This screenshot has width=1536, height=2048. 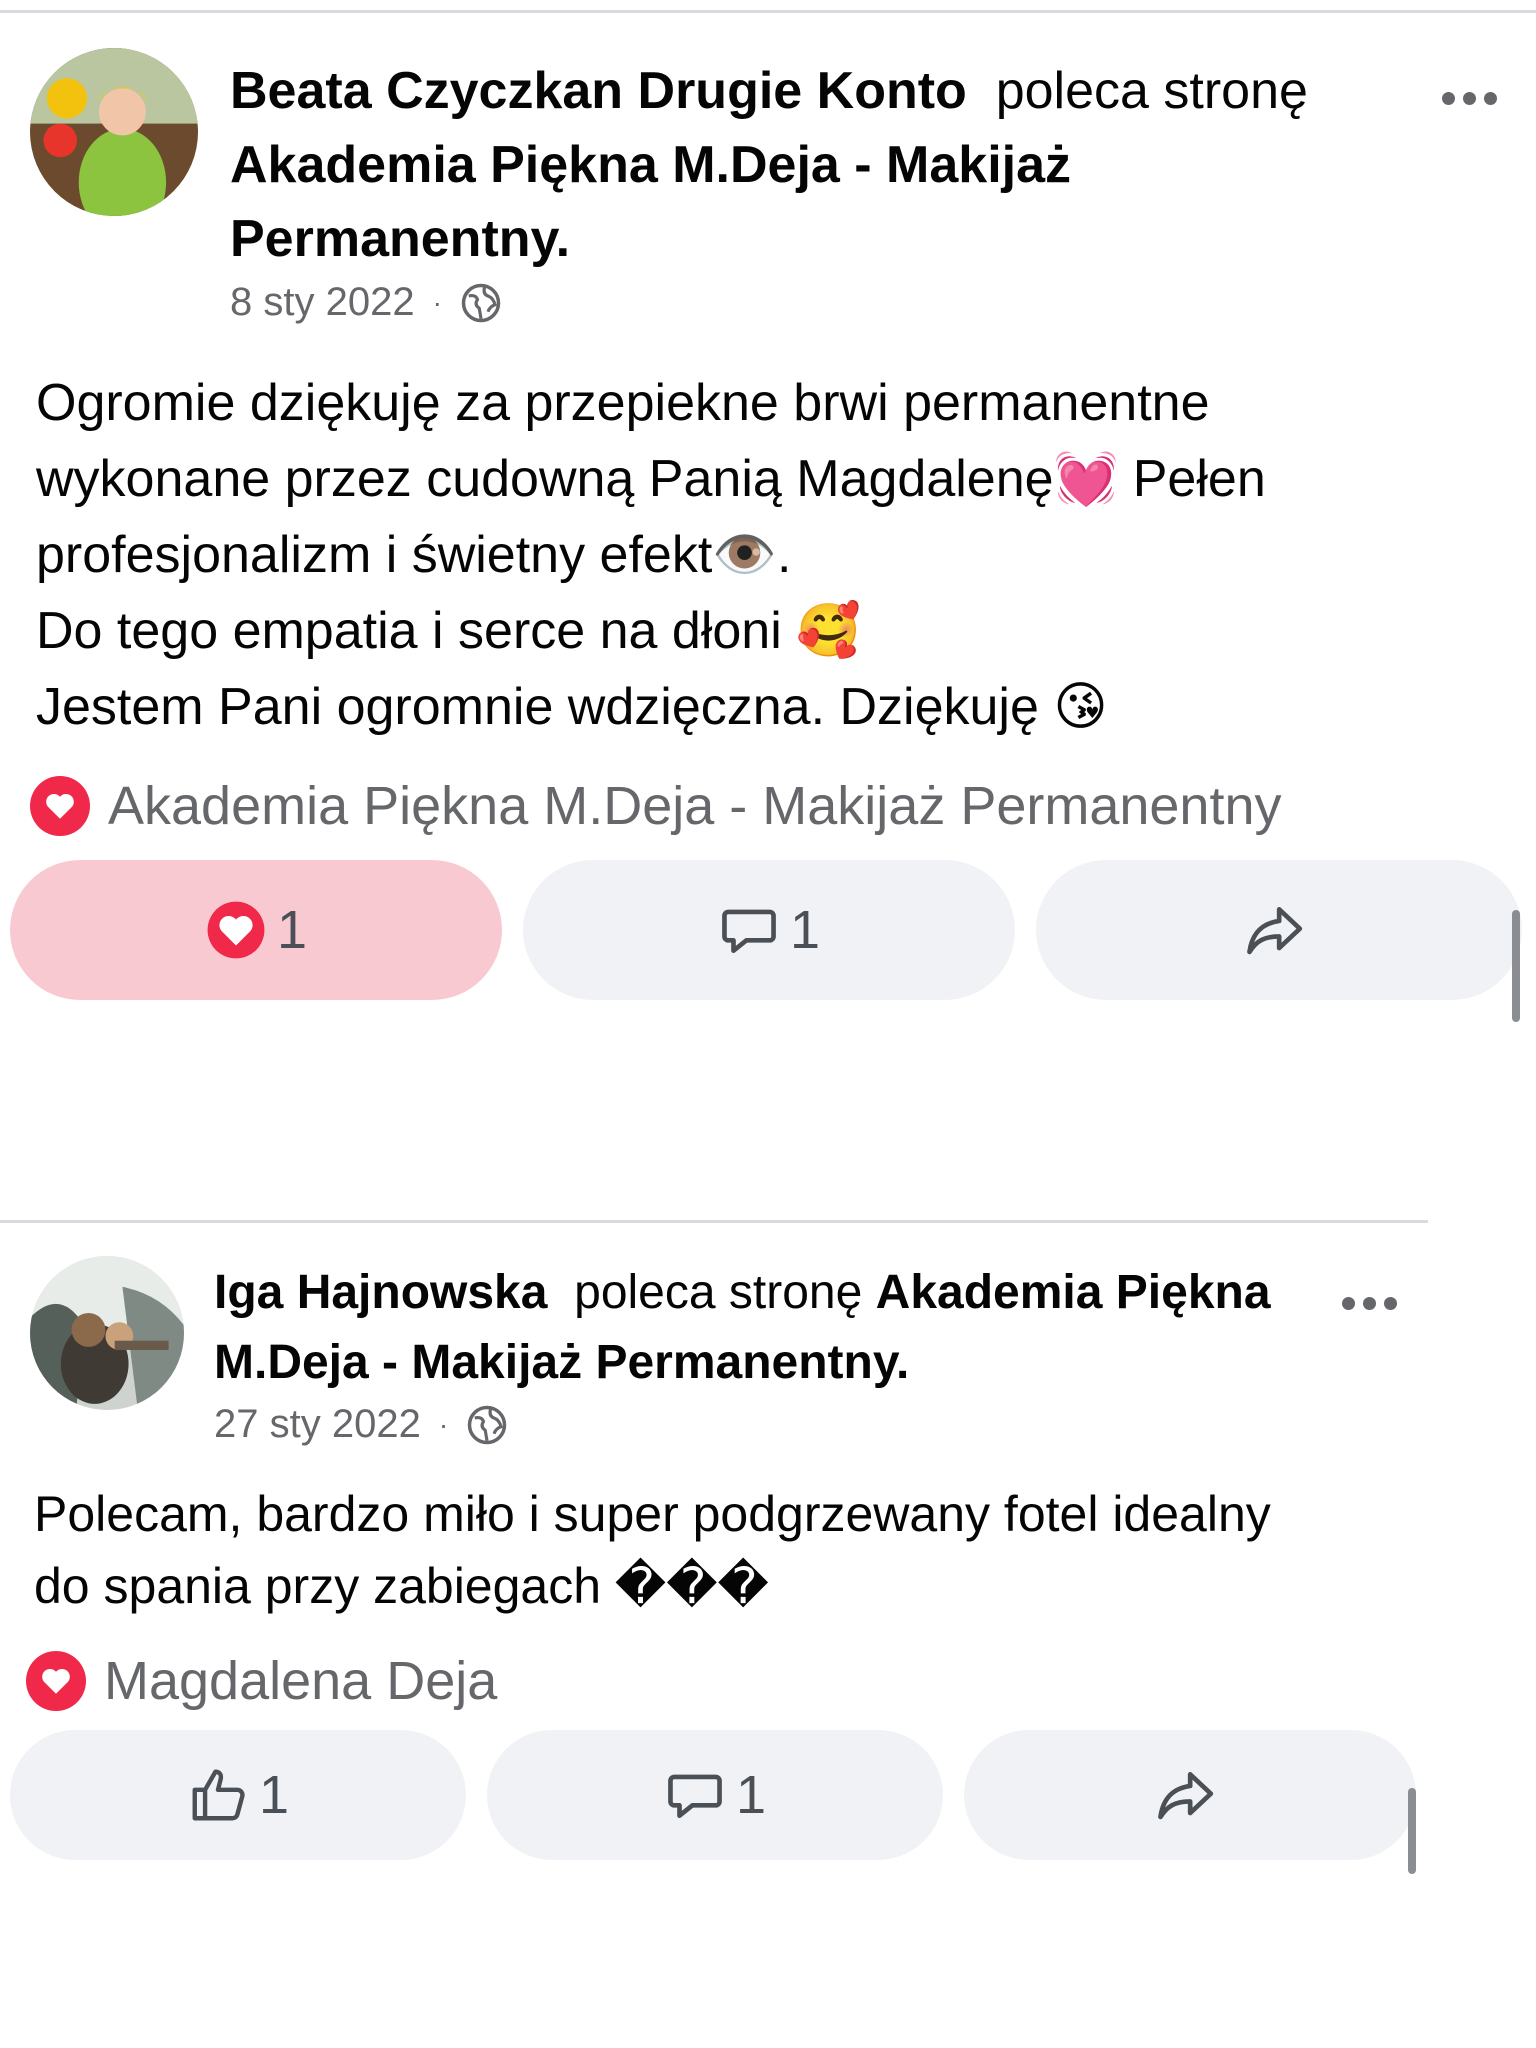 I want to click on post-date: 8 sty 2022, so click(x=322, y=302).